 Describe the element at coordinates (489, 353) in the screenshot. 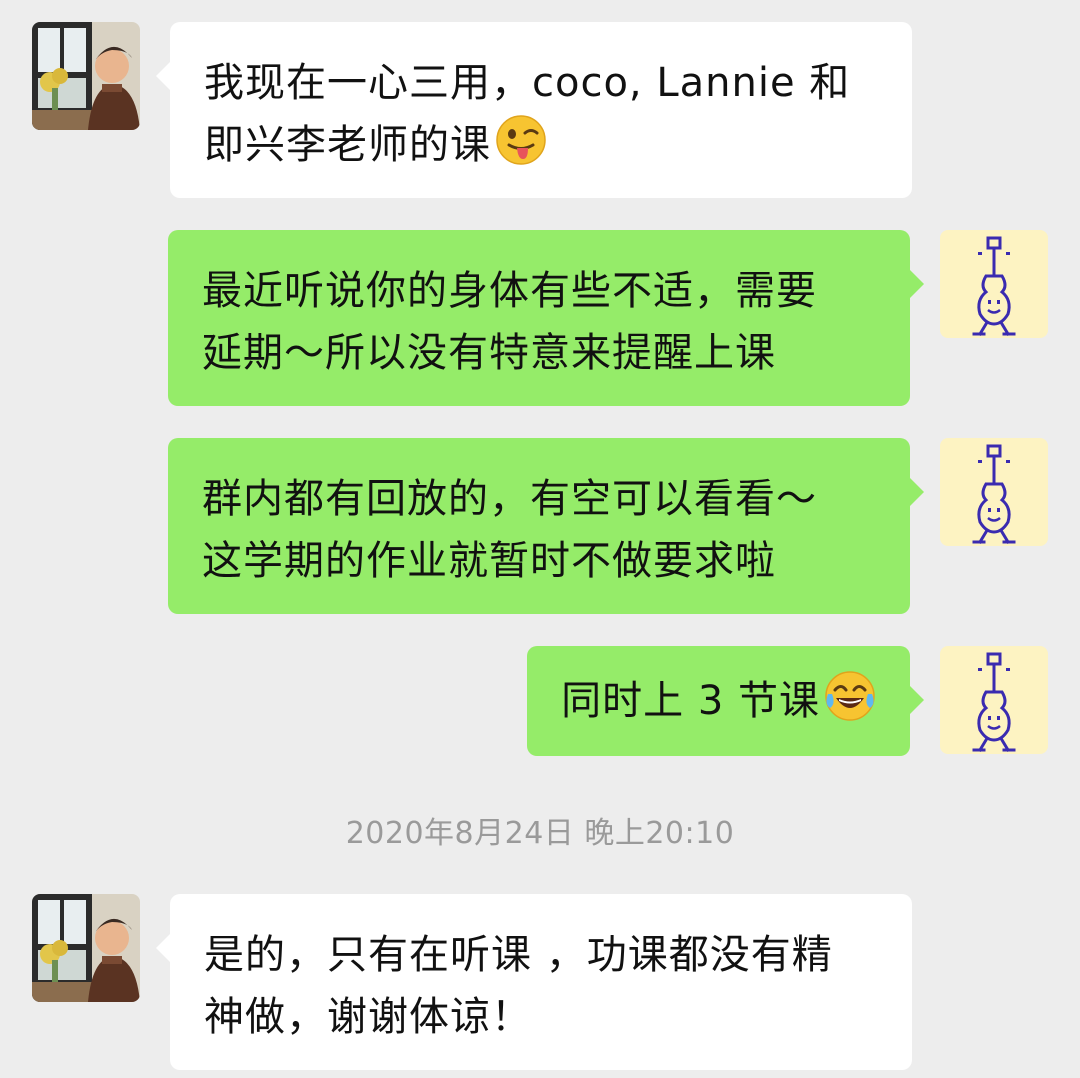

I see `message-text-line: 延期～所以没有特意来提醒上课` at that location.